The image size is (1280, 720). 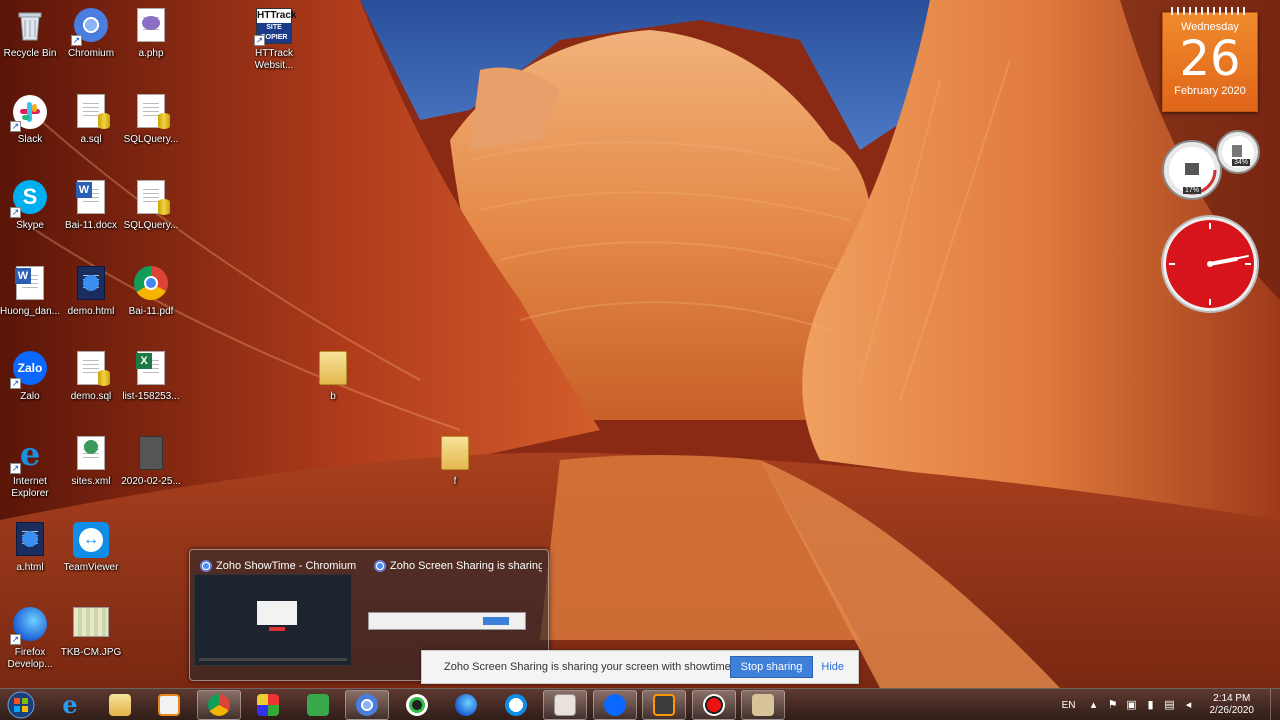 I want to click on firefox-icon, so click(x=466, y=705).